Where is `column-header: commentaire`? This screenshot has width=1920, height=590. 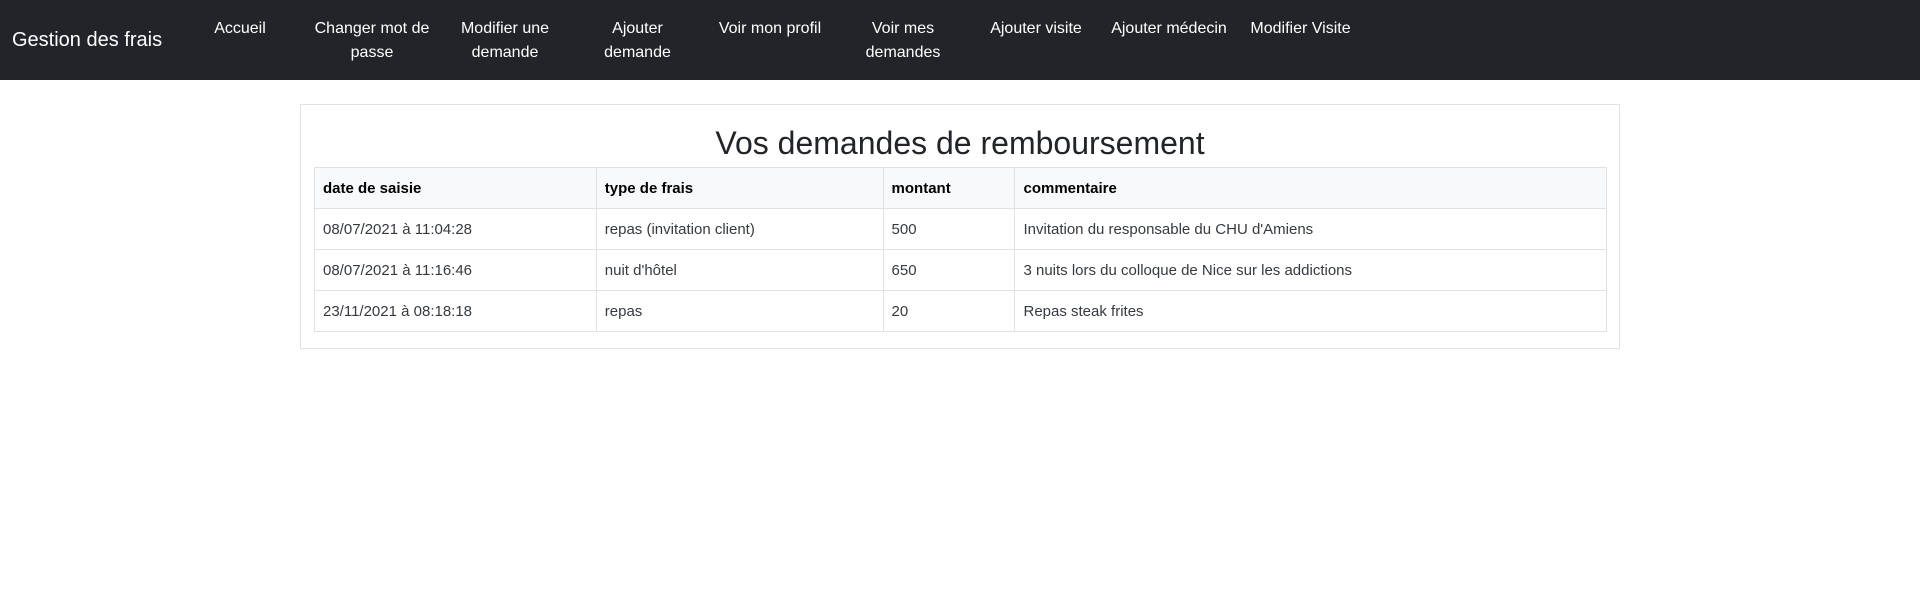
column-header: commentaire is located at coordinates (1310, 188).